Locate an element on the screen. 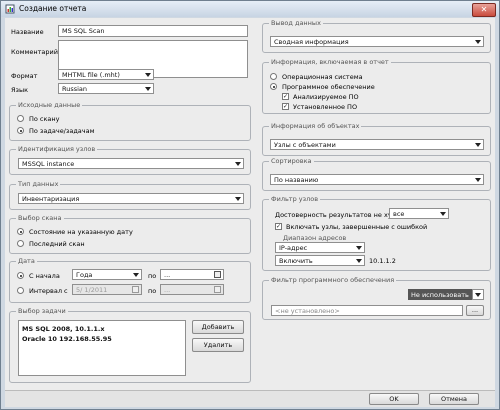 This screenshot has height=410, width=500. host-ident-value: MSSQL instance is located at coordinates (48, 164).